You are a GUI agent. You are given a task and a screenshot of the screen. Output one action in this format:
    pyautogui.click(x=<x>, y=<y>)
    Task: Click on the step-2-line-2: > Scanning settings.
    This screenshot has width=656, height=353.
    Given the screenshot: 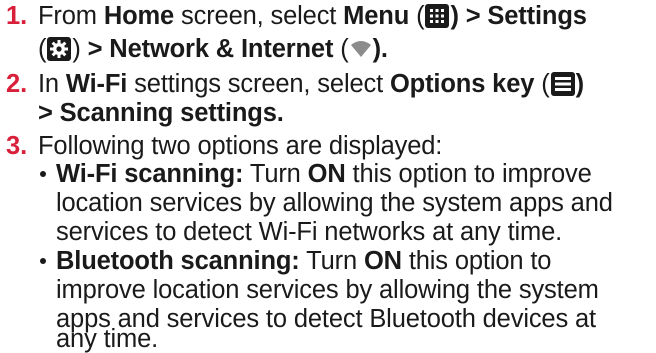 What is the action you would take?
    pyautogui.click(x=161, y=113)
    